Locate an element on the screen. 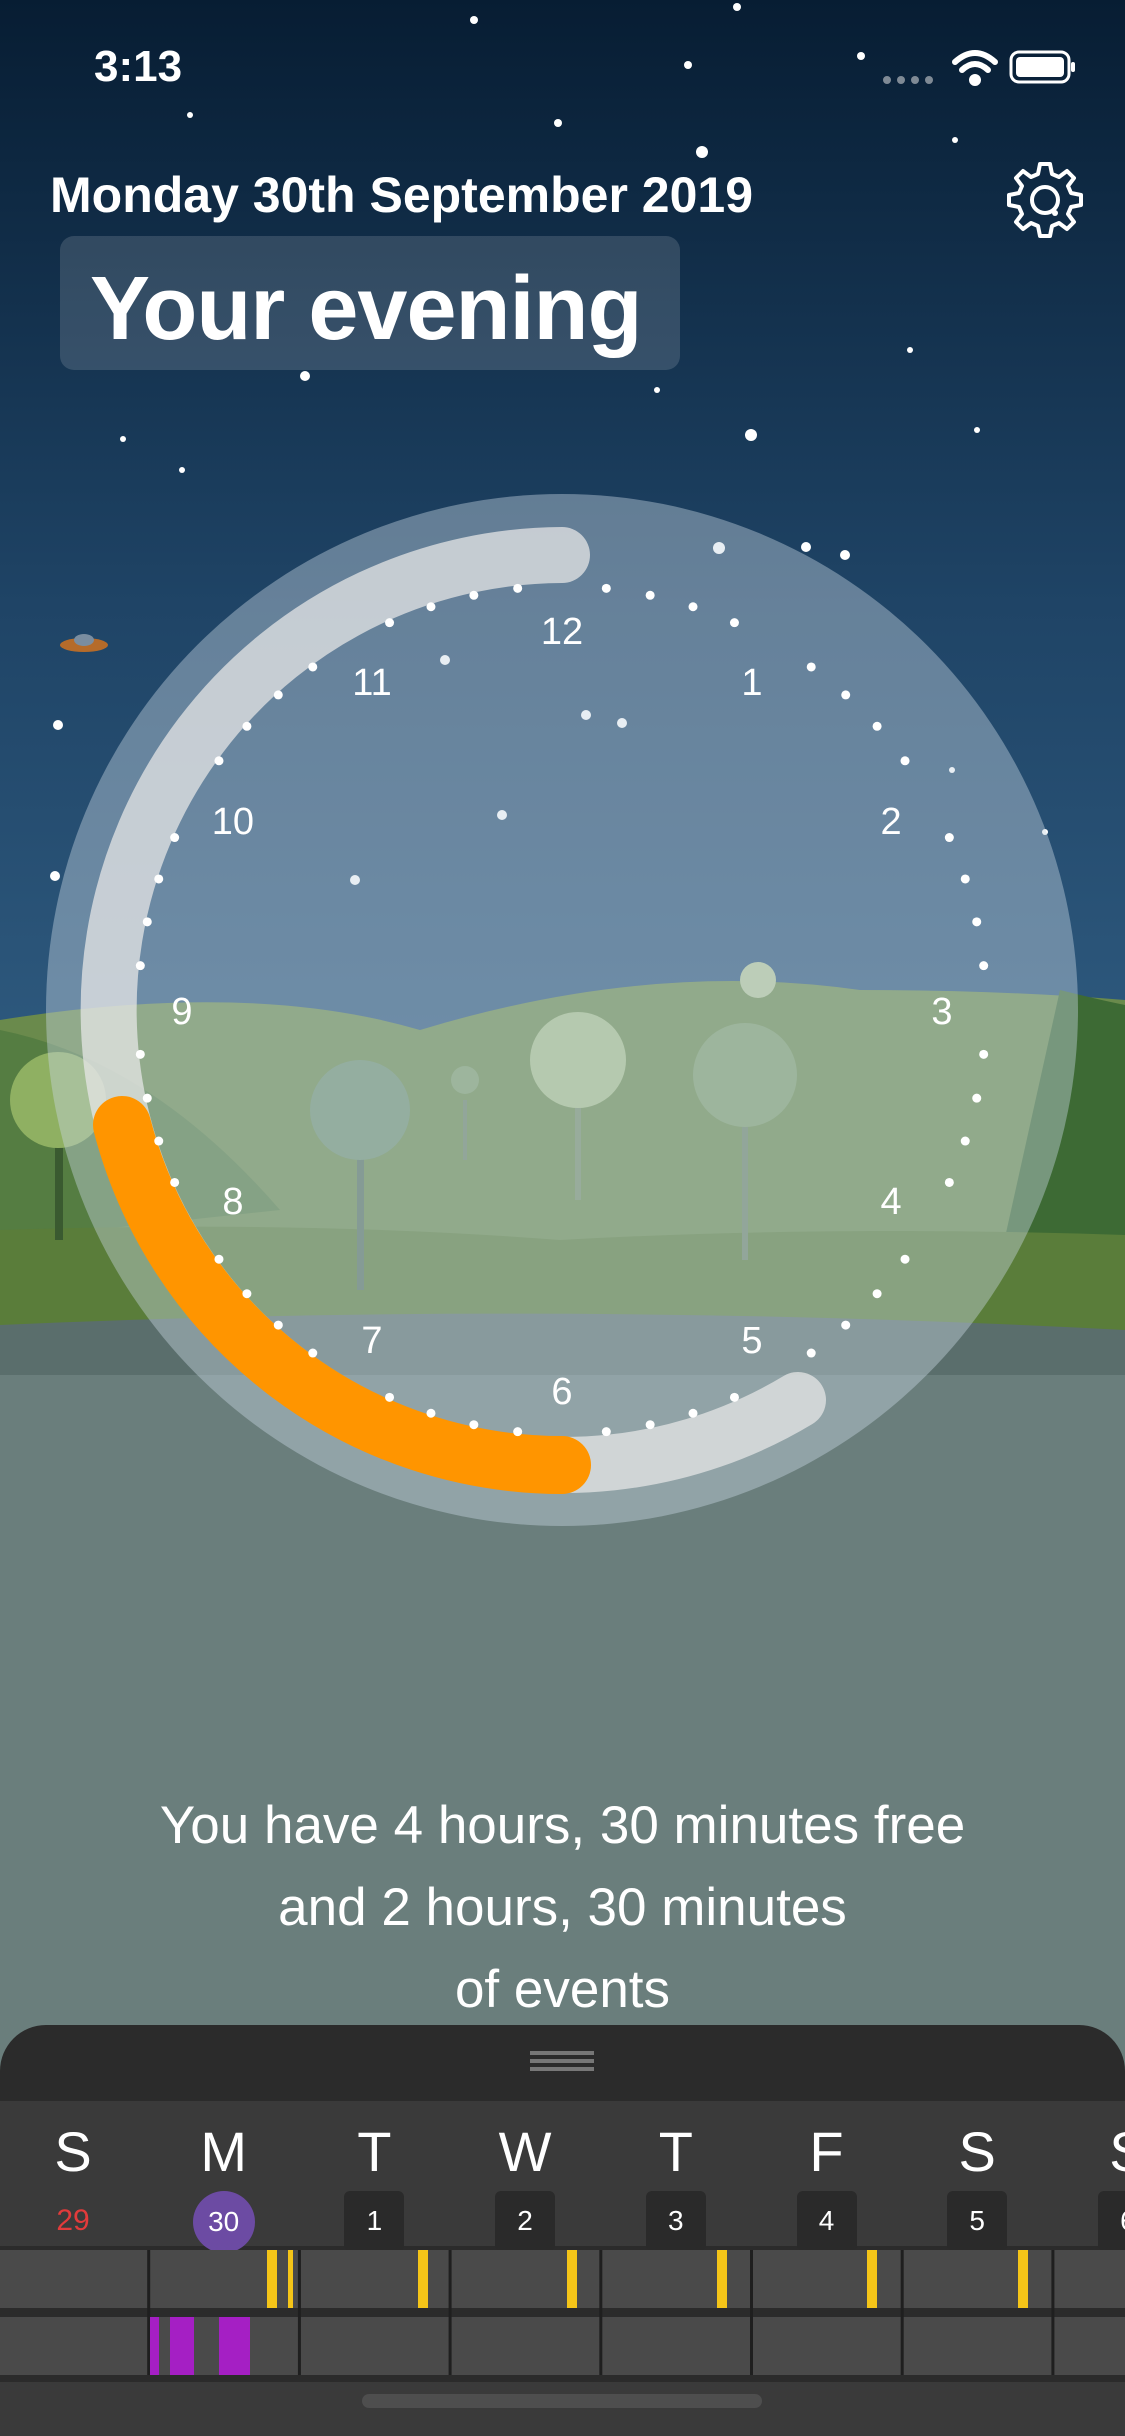 Image resolution: width=1125 pixels, height=2436 pixels. clock-hour-label: 4 is located at coordinates (891, 1202).